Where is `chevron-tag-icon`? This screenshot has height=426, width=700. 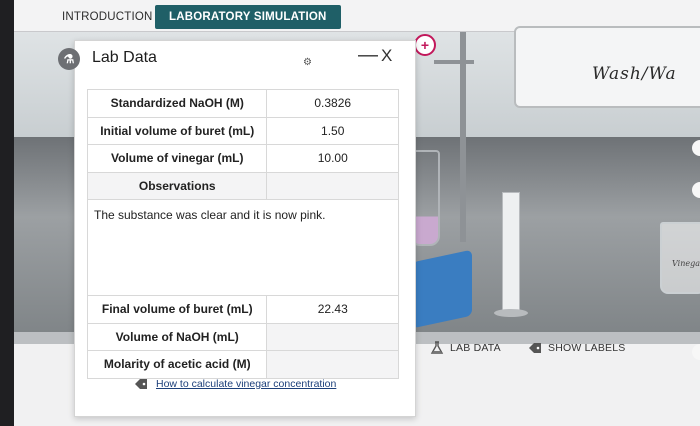 chevron-tag-icon is located at coordinates (141, 384).